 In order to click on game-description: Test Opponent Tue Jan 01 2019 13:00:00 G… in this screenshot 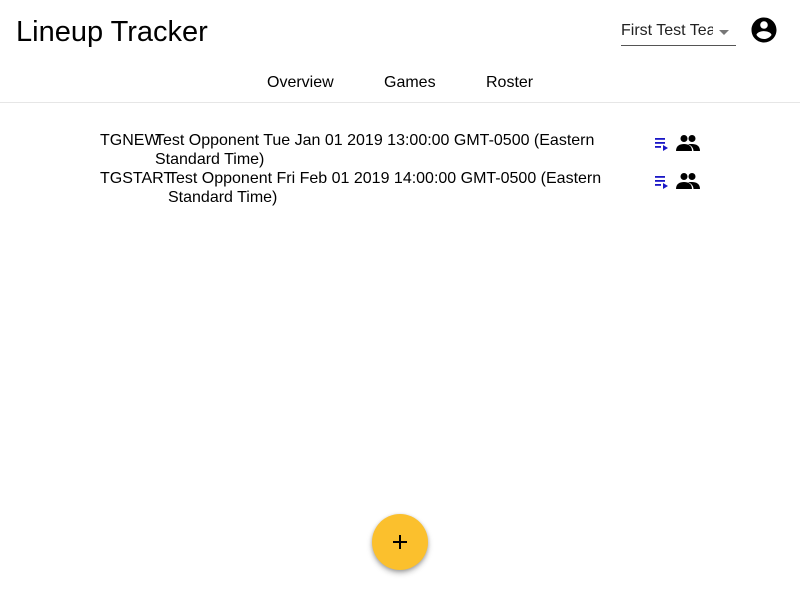, I will do `click(375, 150)`.